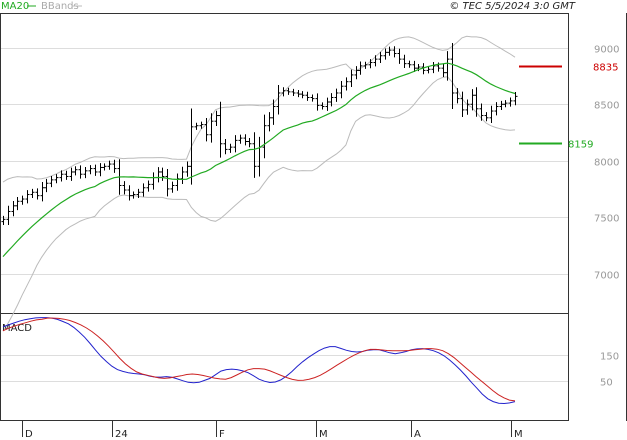 This screenshot has height=440, width=627. Describe the element at coordinates (606, 383) in the screenshot. I see `macd-tick-label: 50` at that location.